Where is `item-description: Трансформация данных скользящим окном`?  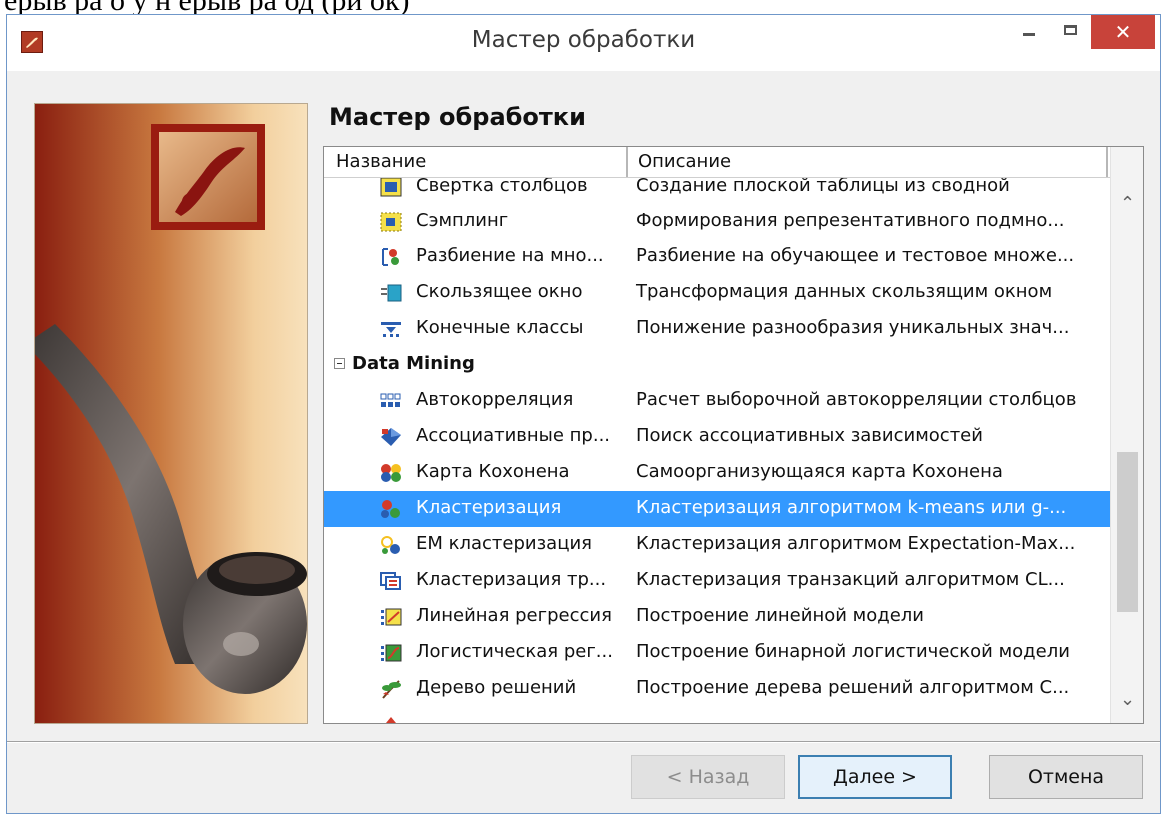
item-description: Трансформация данных скользящим окном is located at coordinates (844, 291).